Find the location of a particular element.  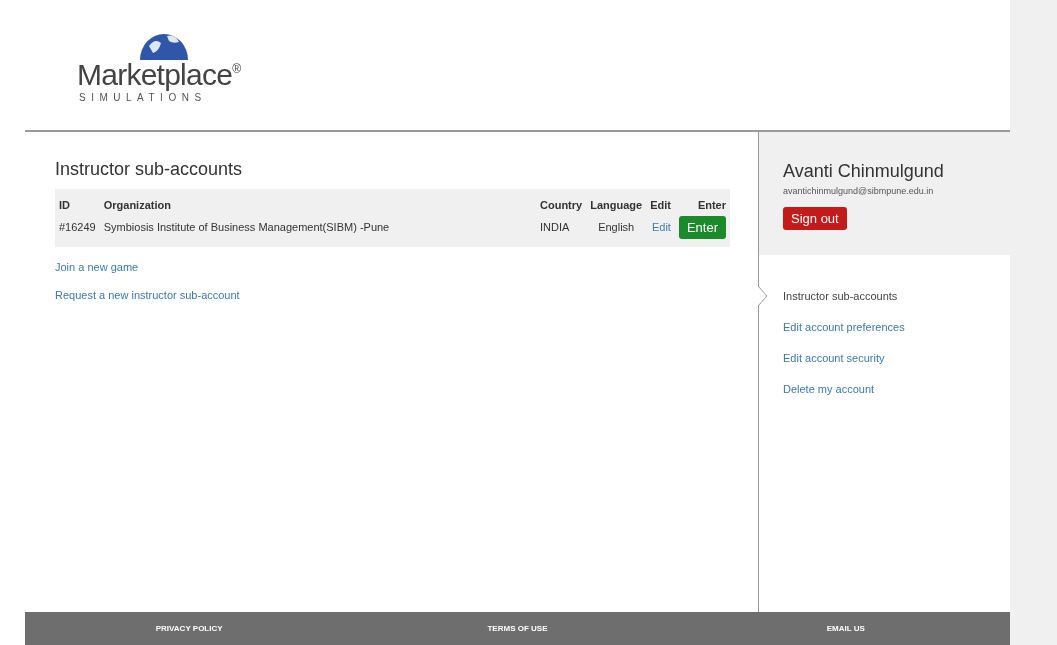

account-name: Avanti Chinmulgund is located at coordinates (864, 171).